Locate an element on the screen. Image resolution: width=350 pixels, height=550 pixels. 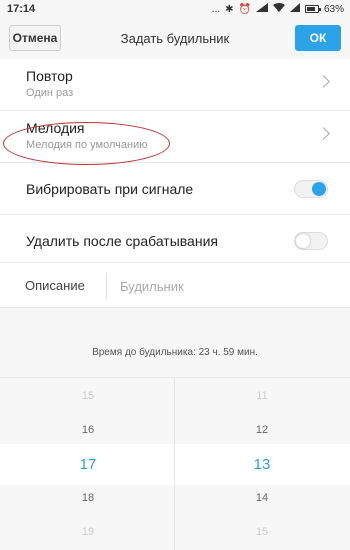
vibrate-row: Вибрировать при сигнале is located at coordinates (175, 189).